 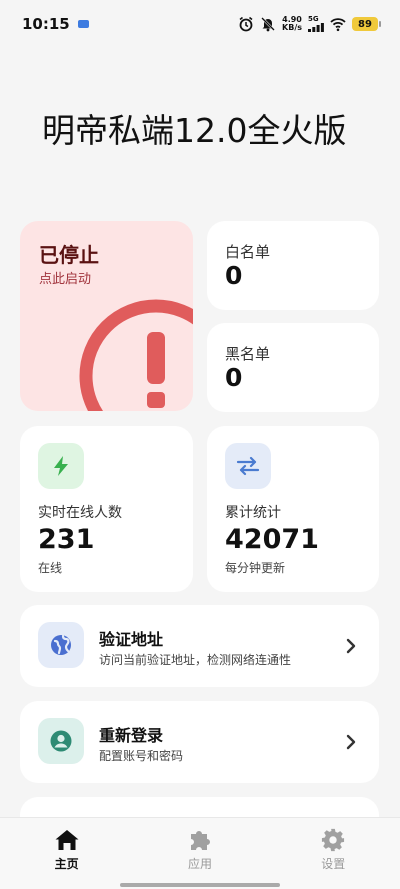 I want to click on verify-address-subtitle: 访问当前验证地址，检测网络连通性, so click(x=195, y=660).